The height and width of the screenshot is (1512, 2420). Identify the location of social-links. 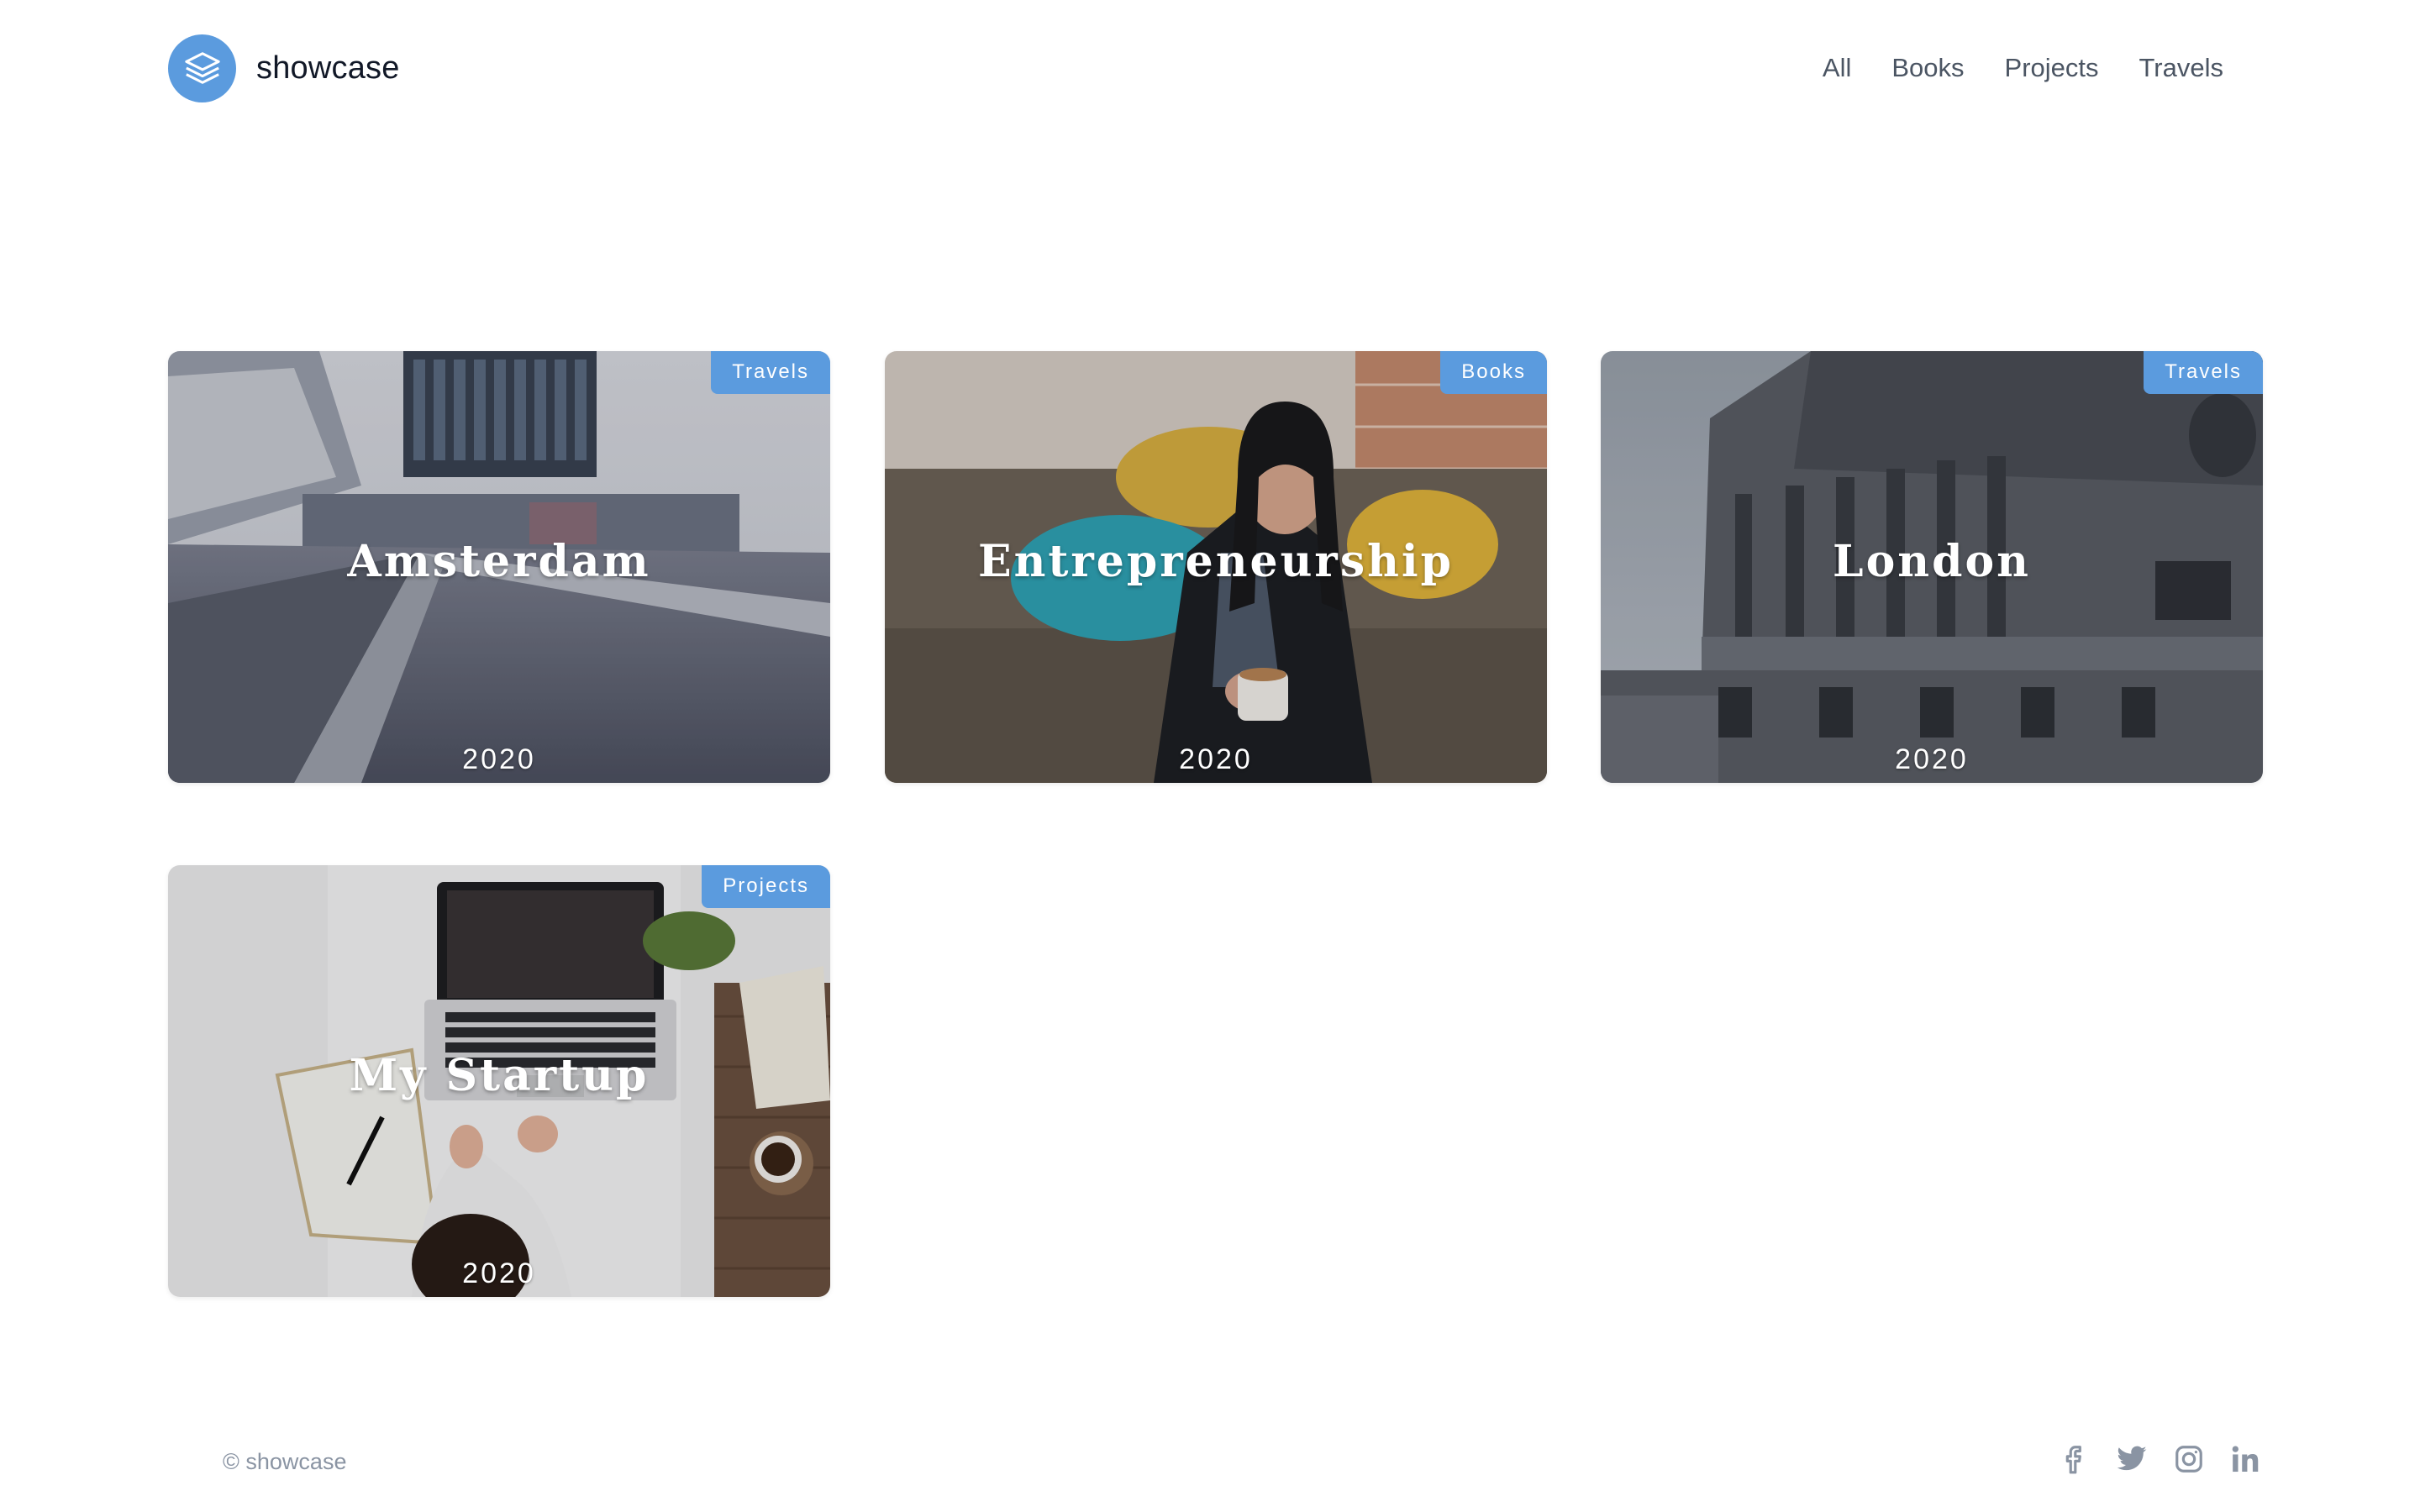
(2160, 1459).